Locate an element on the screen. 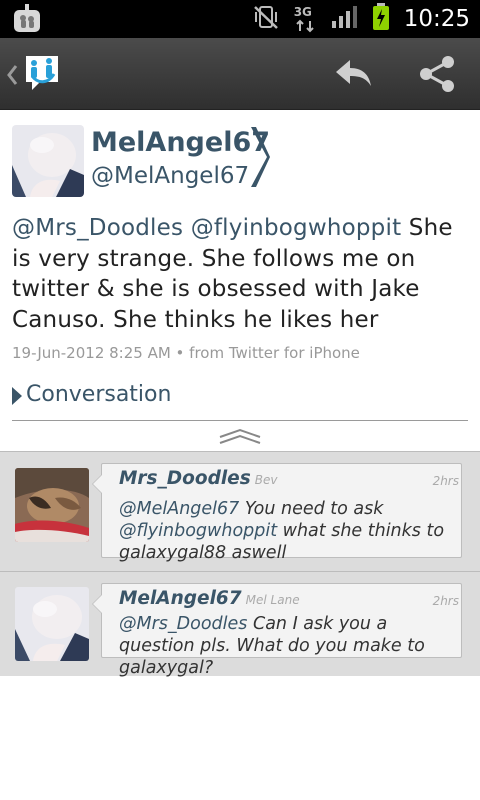 This screenshot has height=800, width=480. author-avatar is located at coordinates (48, 161).